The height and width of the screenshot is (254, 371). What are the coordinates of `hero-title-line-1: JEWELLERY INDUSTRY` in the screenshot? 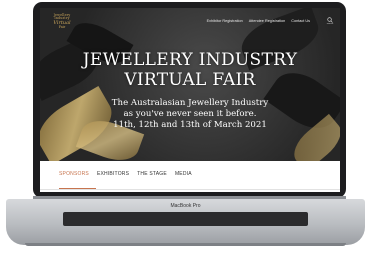 It's located at (190, 60).